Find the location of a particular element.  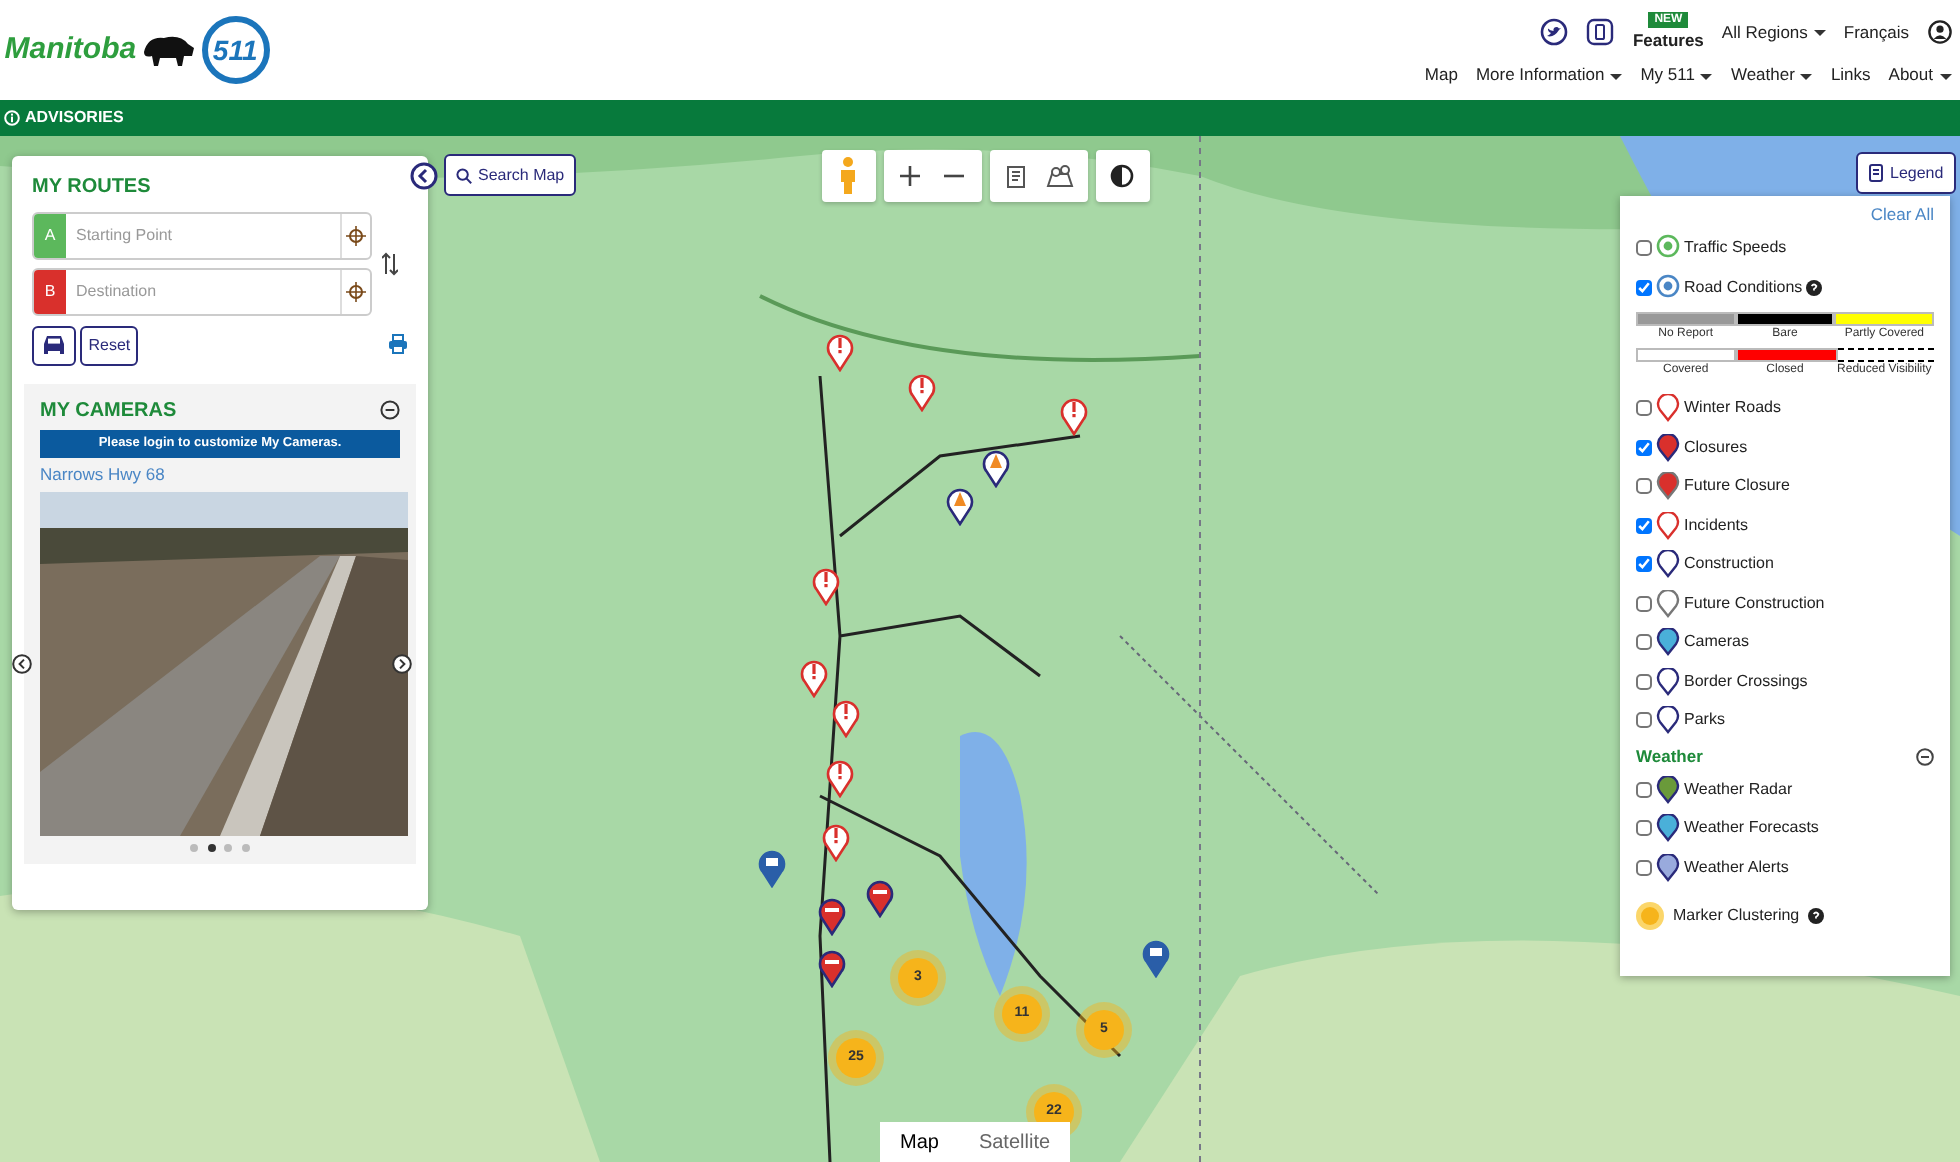

nav-link: Links is located at coordinates (1850, 75).